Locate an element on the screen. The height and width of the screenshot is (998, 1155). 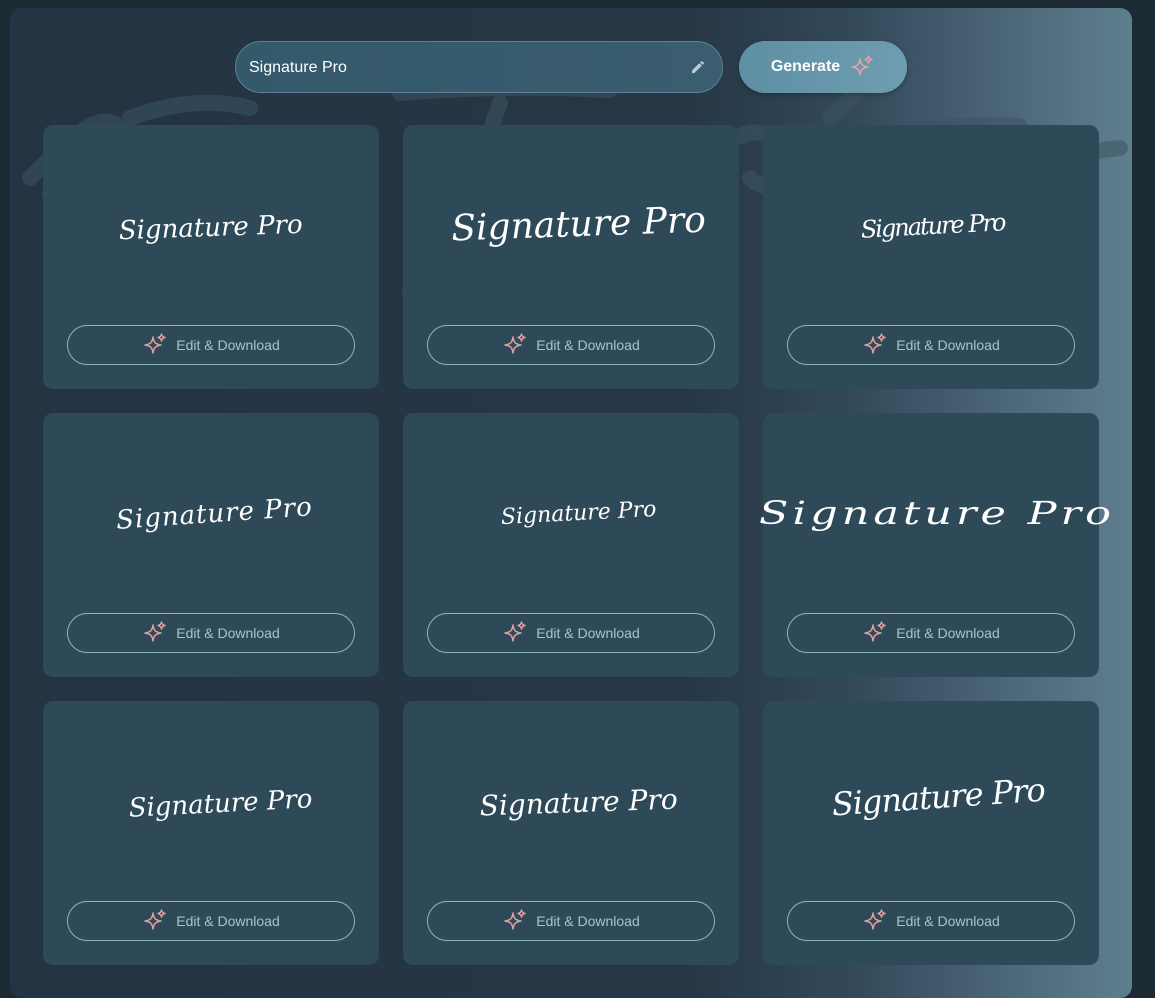
signature-name-input is located at coordinates (464, 68).